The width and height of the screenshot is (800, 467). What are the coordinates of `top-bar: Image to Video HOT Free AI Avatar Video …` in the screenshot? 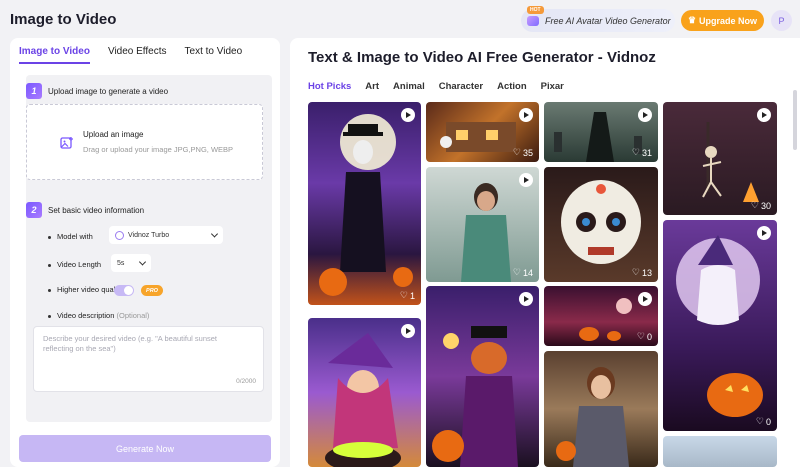 It's located at (400, 20).